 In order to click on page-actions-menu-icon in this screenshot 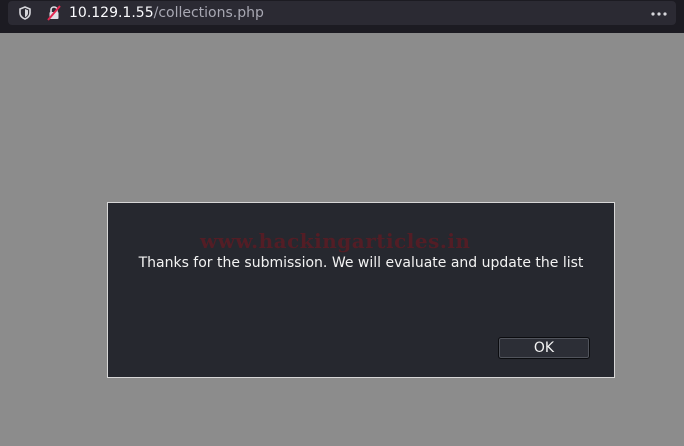, I will do `click(659, 14)`.